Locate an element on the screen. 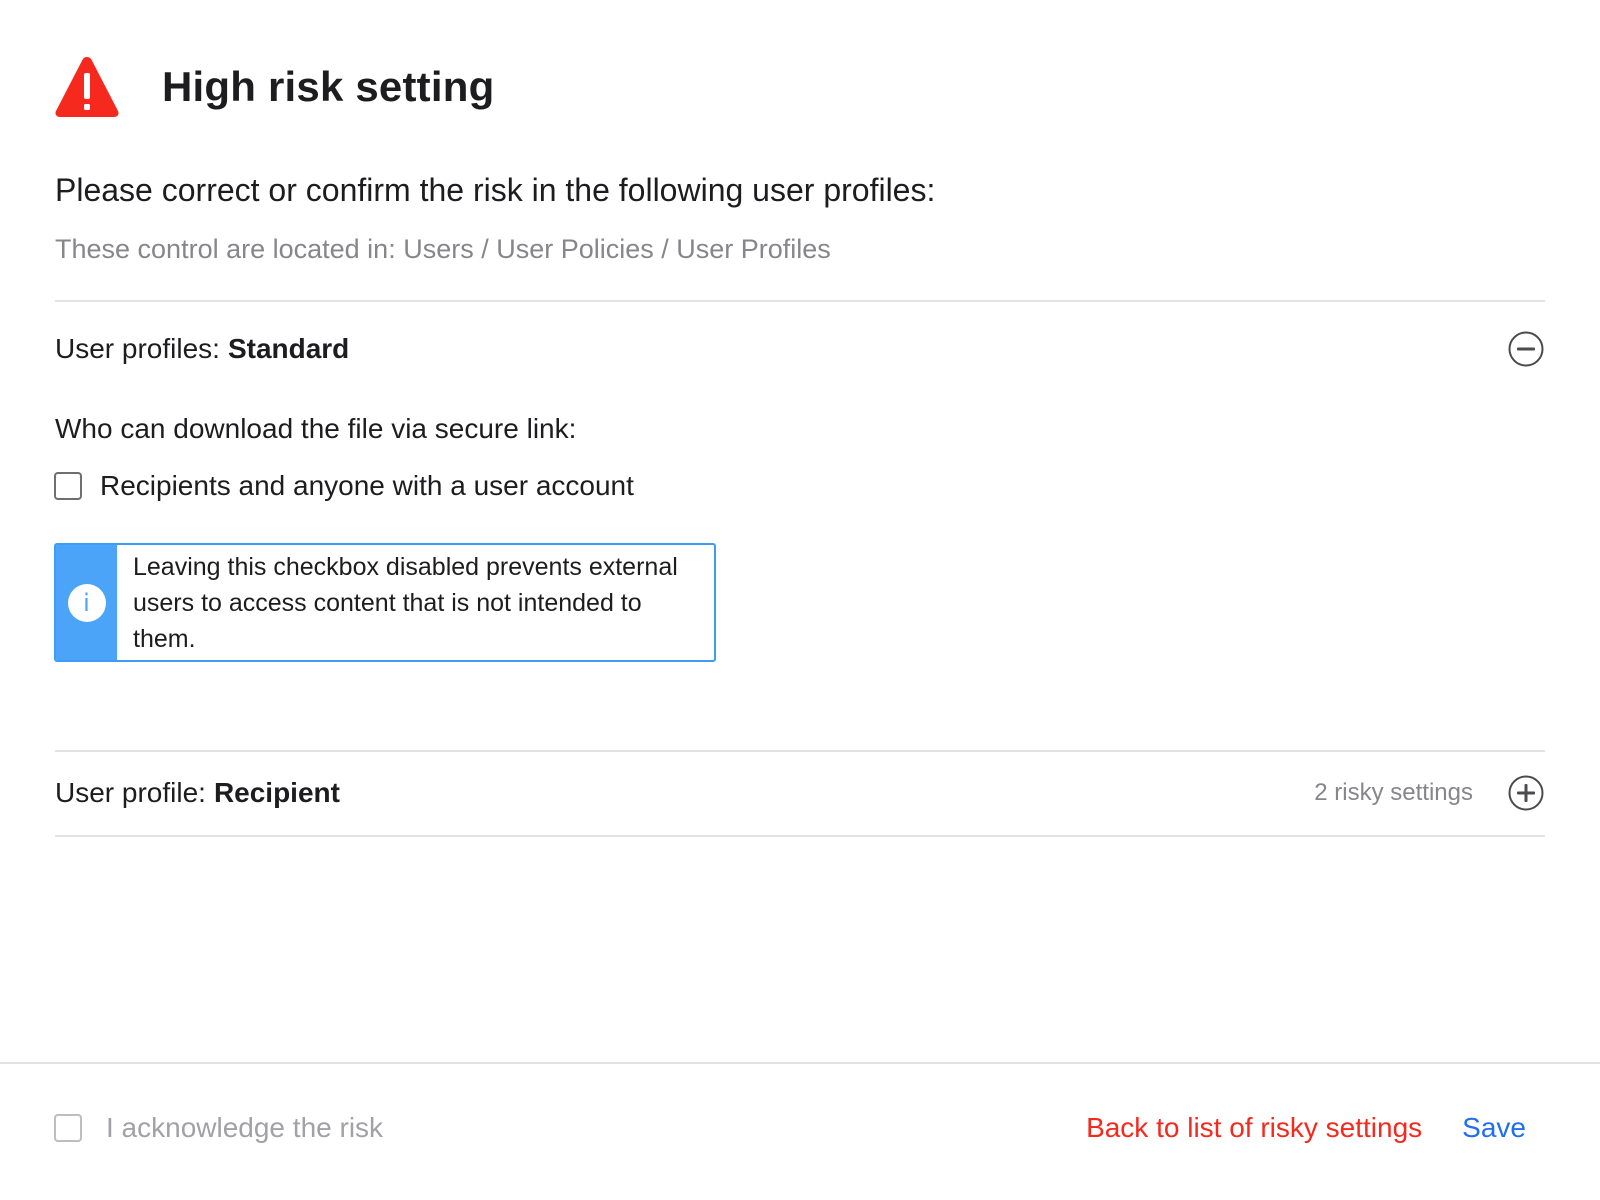 The width and height of the screenshot is (1600, 1200). collapse-minus-icon is located at coordinates (1526, 349).